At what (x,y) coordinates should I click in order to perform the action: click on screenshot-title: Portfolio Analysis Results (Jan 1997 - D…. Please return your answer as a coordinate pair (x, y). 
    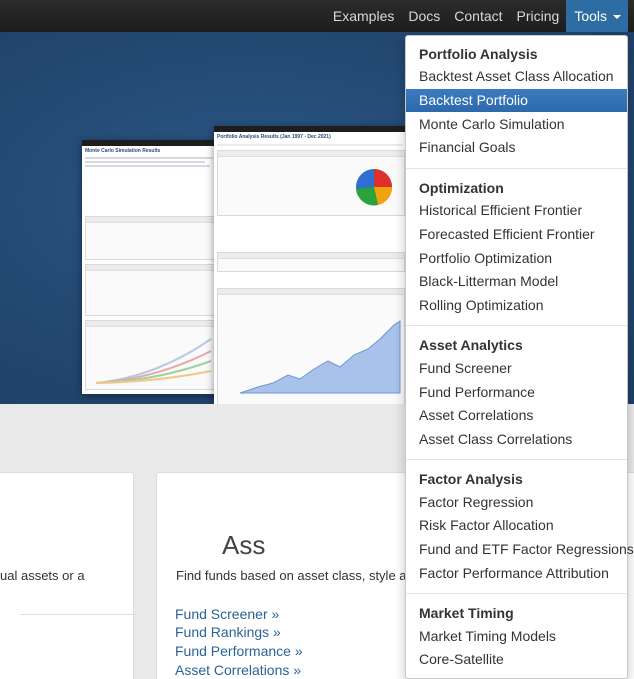
    Looking at the image, I should click on (274, 137).